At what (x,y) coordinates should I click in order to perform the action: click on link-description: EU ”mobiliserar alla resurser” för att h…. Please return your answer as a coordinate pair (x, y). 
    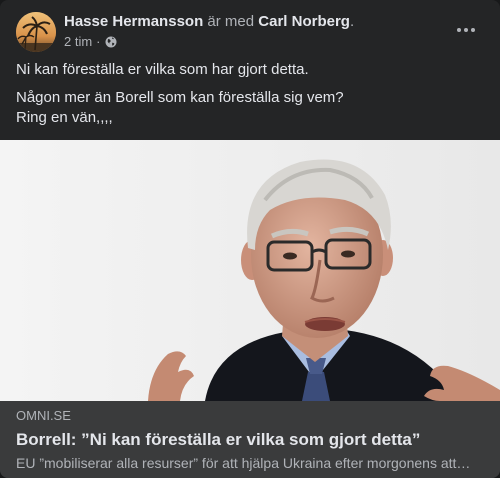
    Looking at the image, I should click on (246, 463).